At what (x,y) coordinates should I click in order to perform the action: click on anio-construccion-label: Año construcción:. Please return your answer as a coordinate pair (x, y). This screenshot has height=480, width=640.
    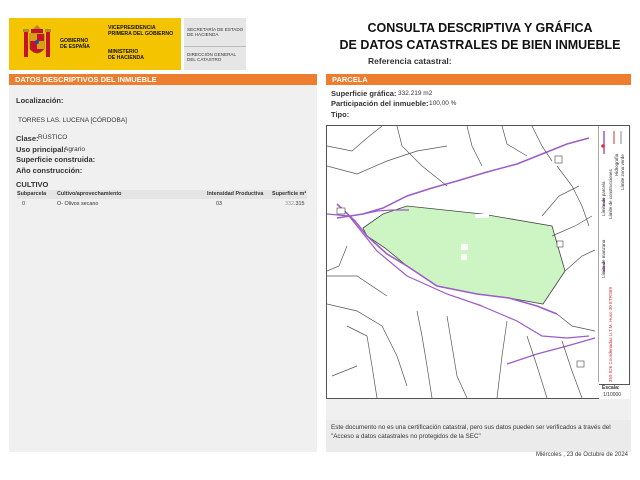
    Looking at the image, I should click on (49, 170).